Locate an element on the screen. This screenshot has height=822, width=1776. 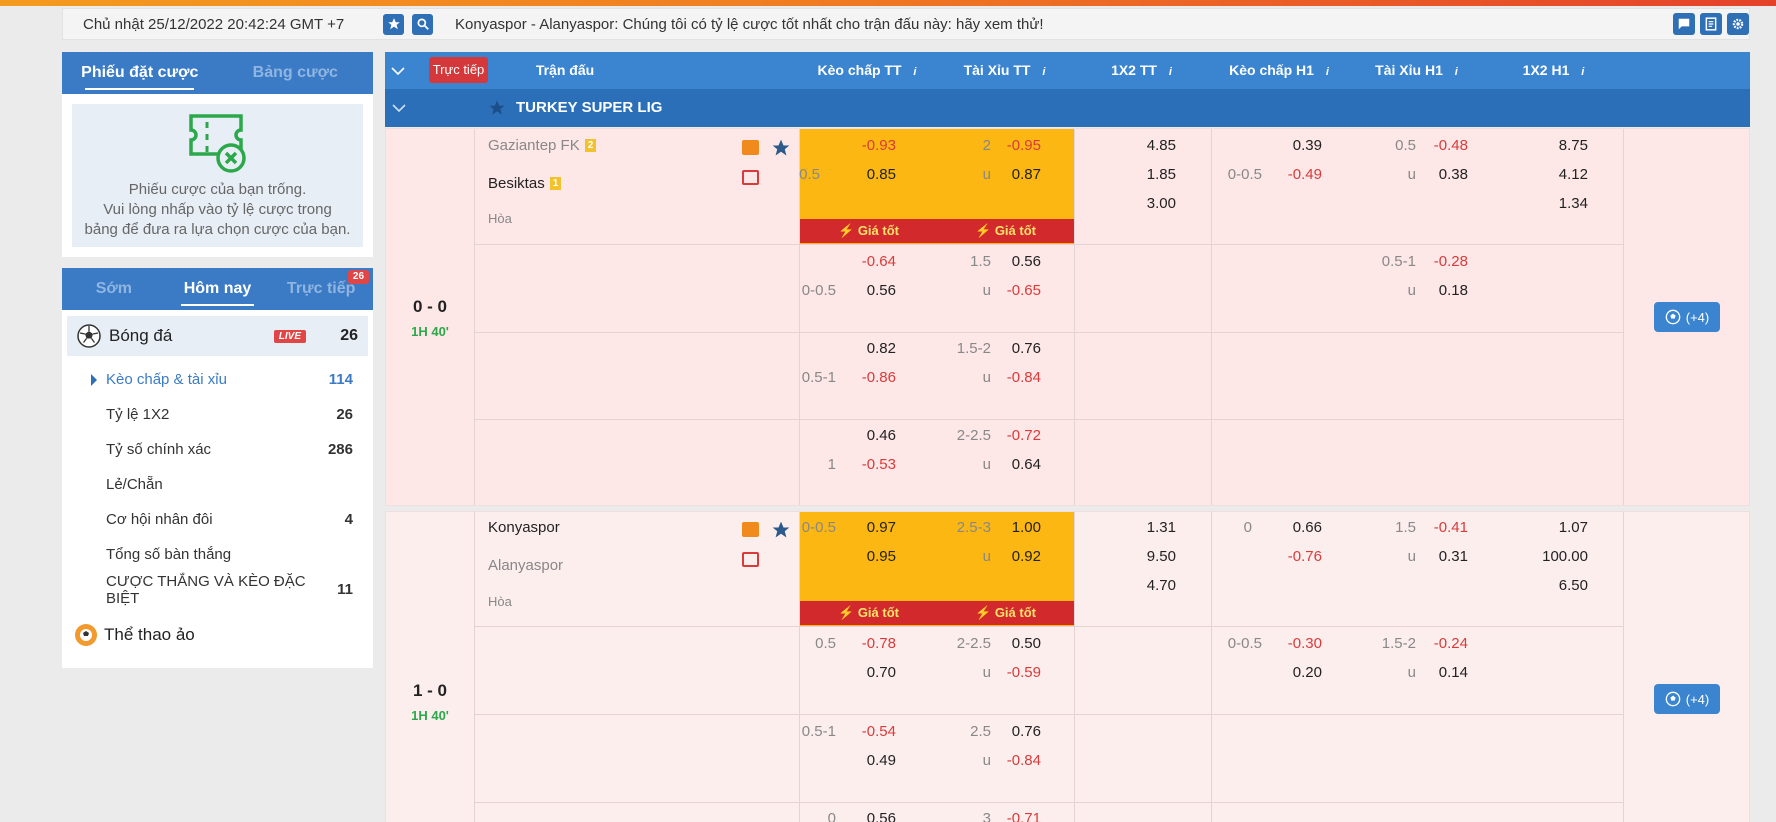
odds-1x2-h1-home: 1.07 is located at coordinates (1557, 527).